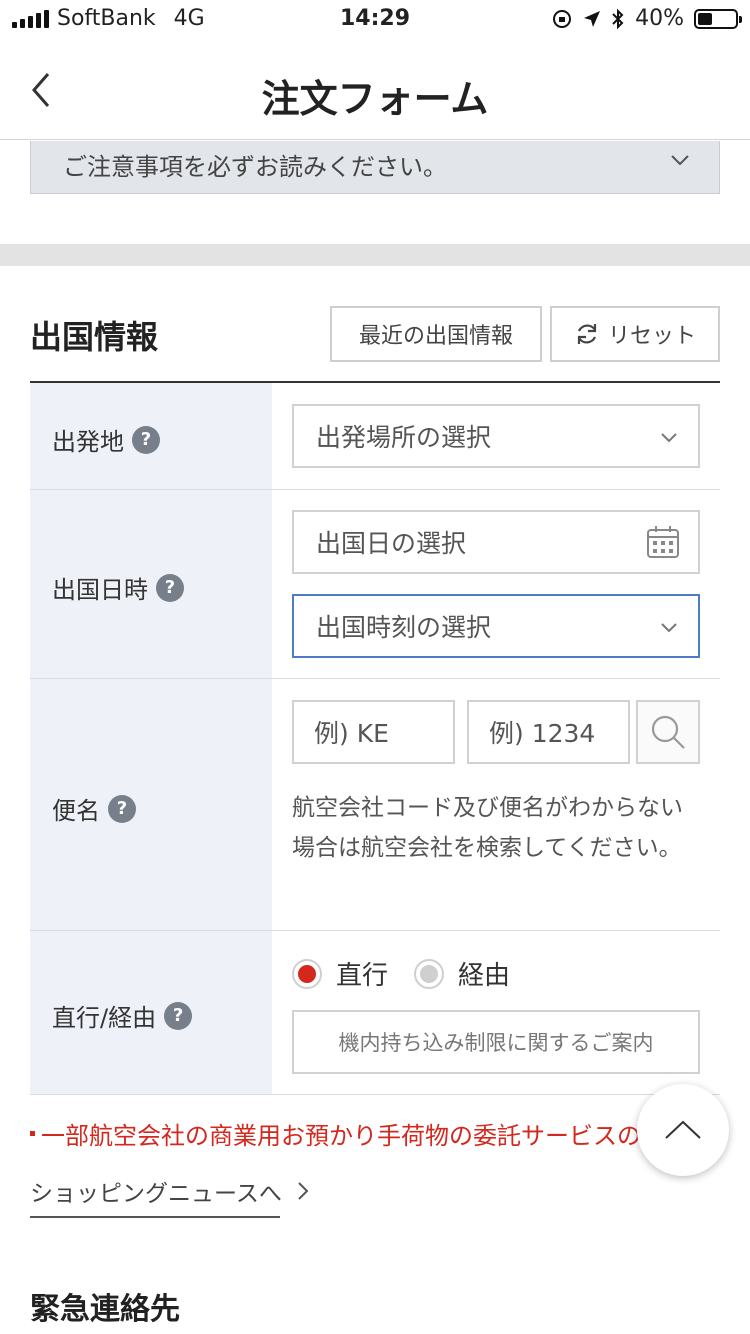 Image resolution: width=750 pixels, height=1334 pixels. I want to click on flight-number-input: 例) 1234, so click(548, 732).